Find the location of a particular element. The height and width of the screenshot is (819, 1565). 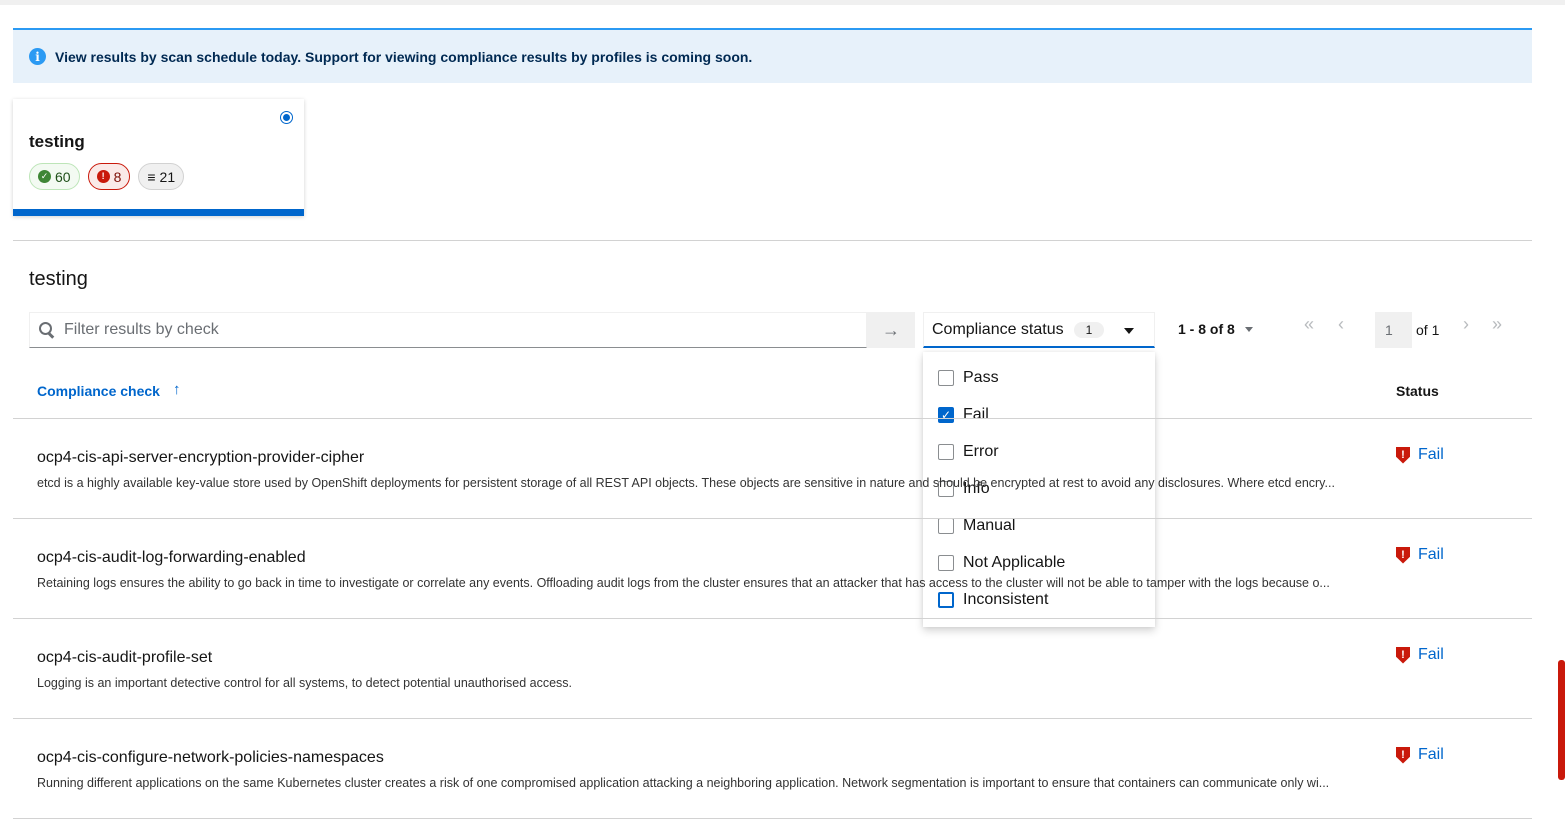

search-input is located at coordinates (452, 330).